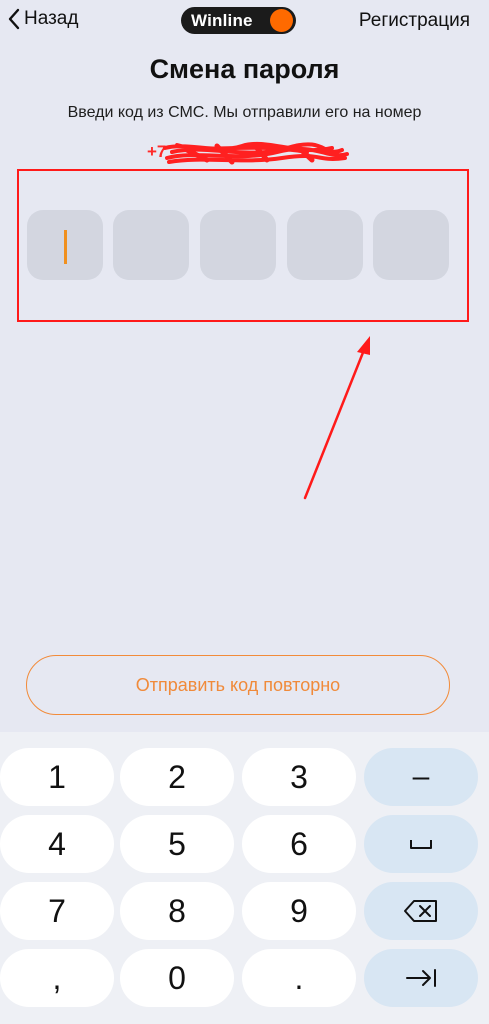 Image resolution: width=489 pixels, height=1024 pixels. I want to click on space-icon, so click(421, 844).